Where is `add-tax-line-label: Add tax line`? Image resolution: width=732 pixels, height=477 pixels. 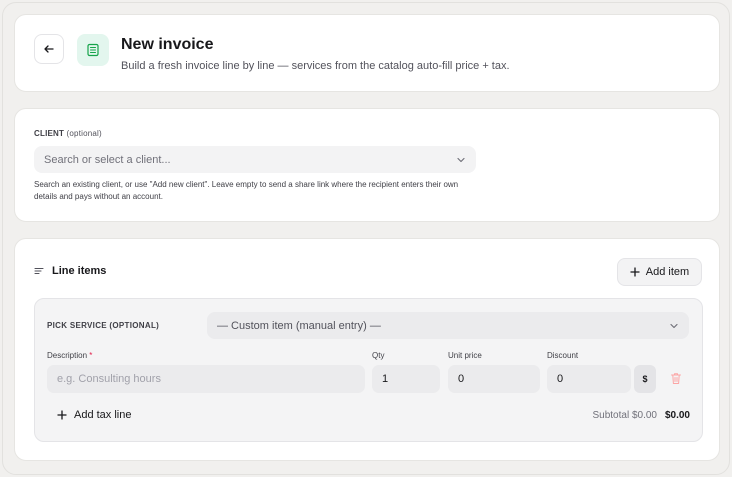
add-tax-line-label: Add tax line is located at coordinates (103, 415).